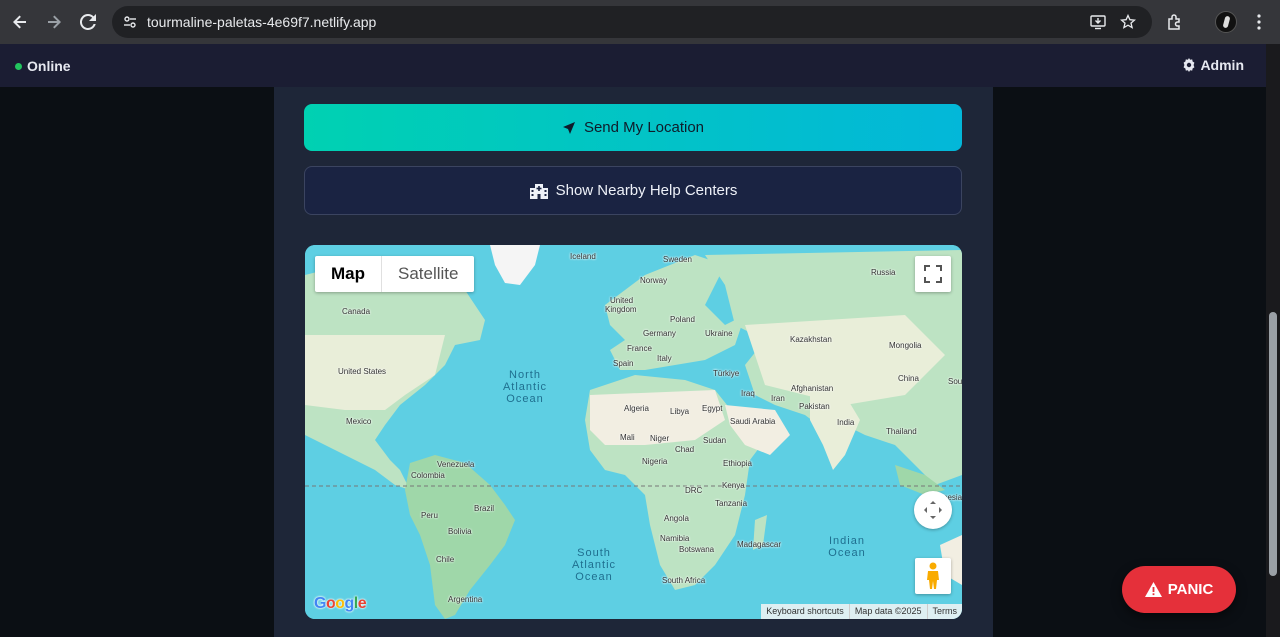 The height and width of the screenshot is (637, 1280). What do you see at coordinates (1128, 22) in the screenshot?
I see `star-icon` at bounding box center [1128, 22].